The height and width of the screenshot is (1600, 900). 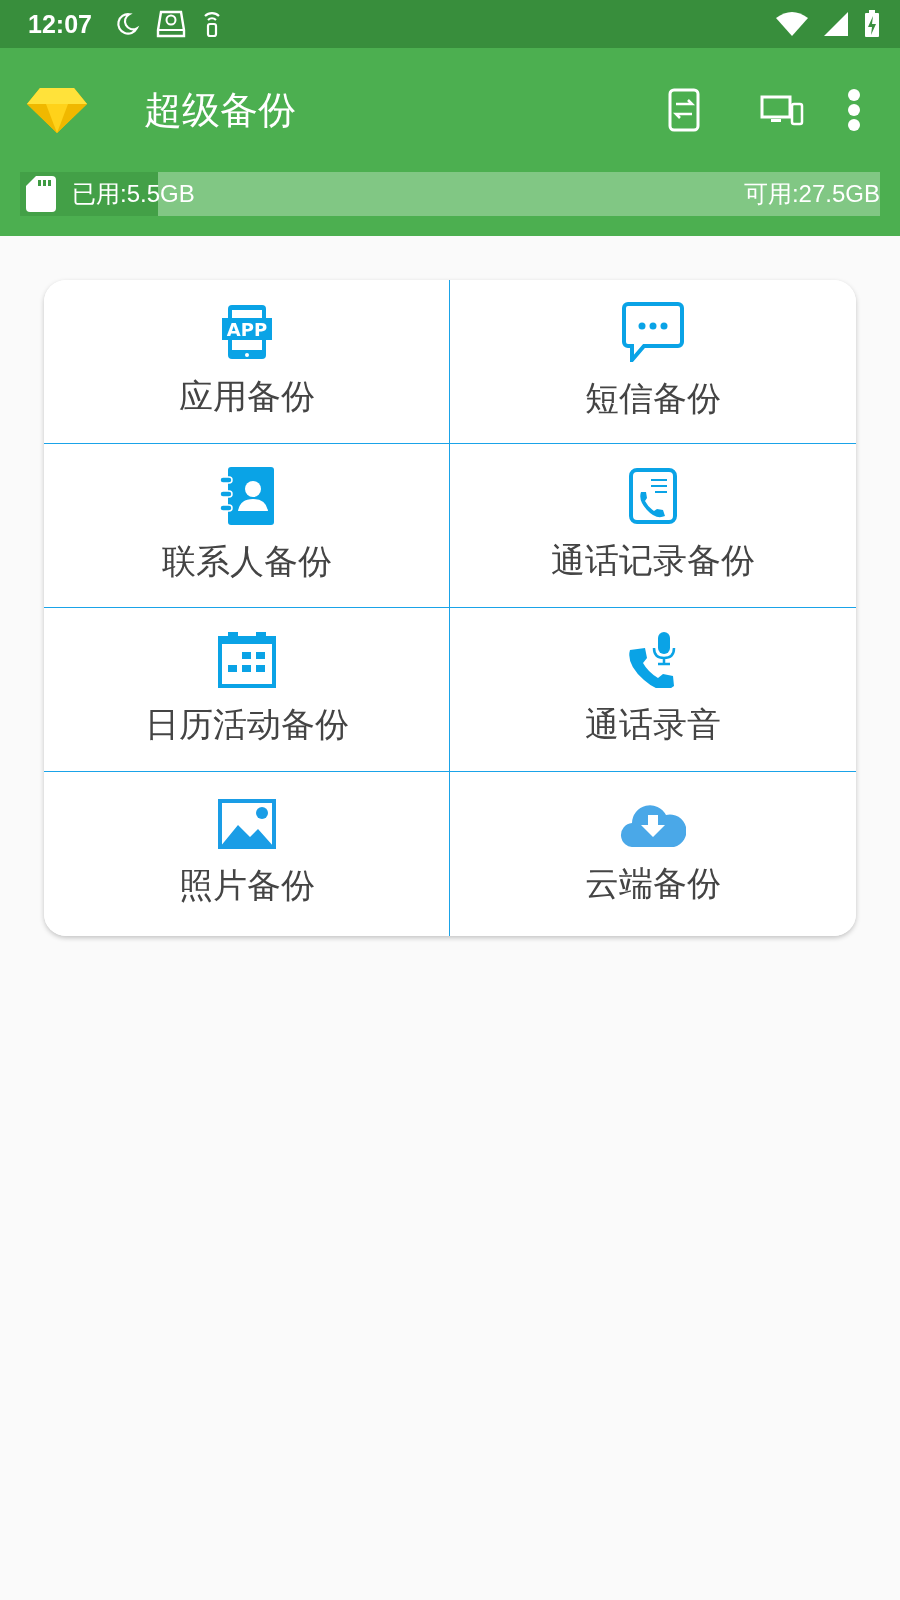 I want to click on contact-book-icon, so click(x=246, y=495).